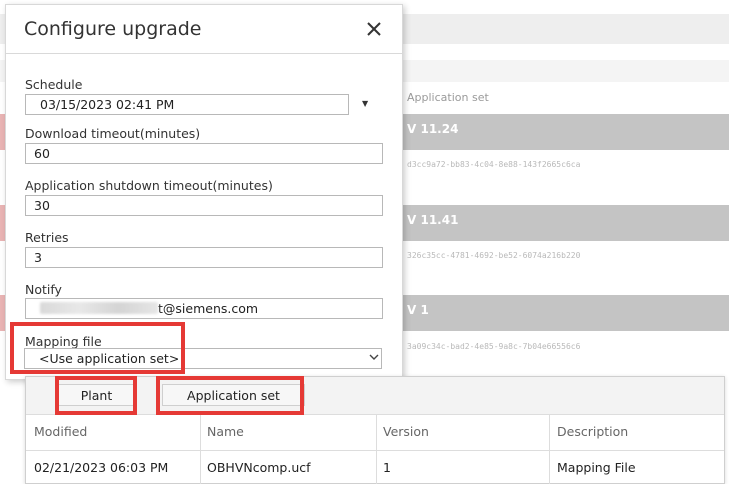  Describe the element at coordinates (225, 431) in the screenshot. I see `column-name: Name` at that location.